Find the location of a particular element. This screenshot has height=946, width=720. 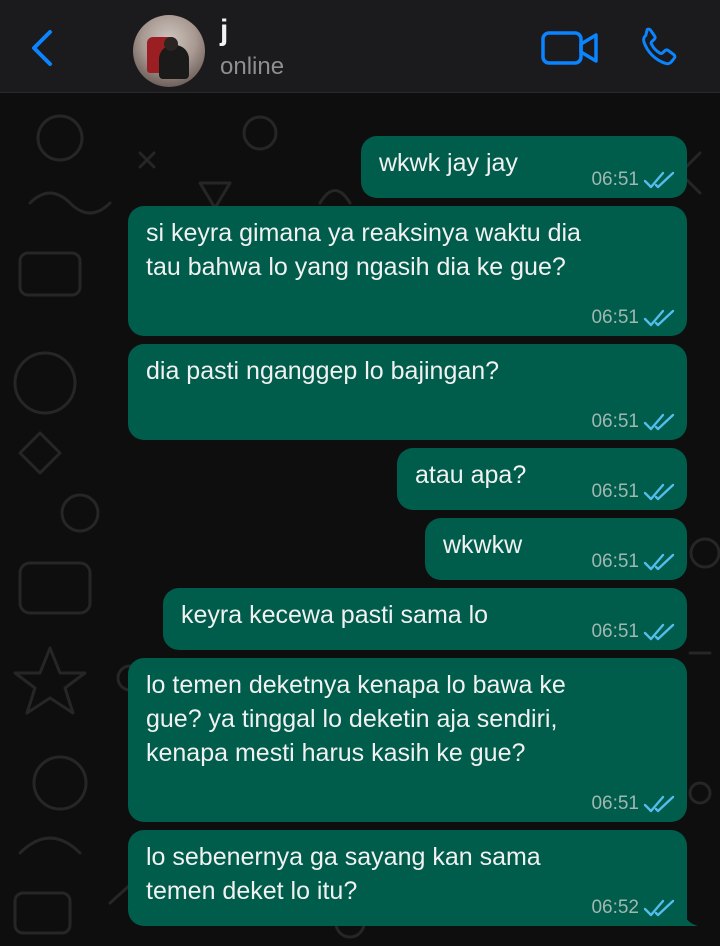

video-camera-icon is located at coordinates (569, 48).